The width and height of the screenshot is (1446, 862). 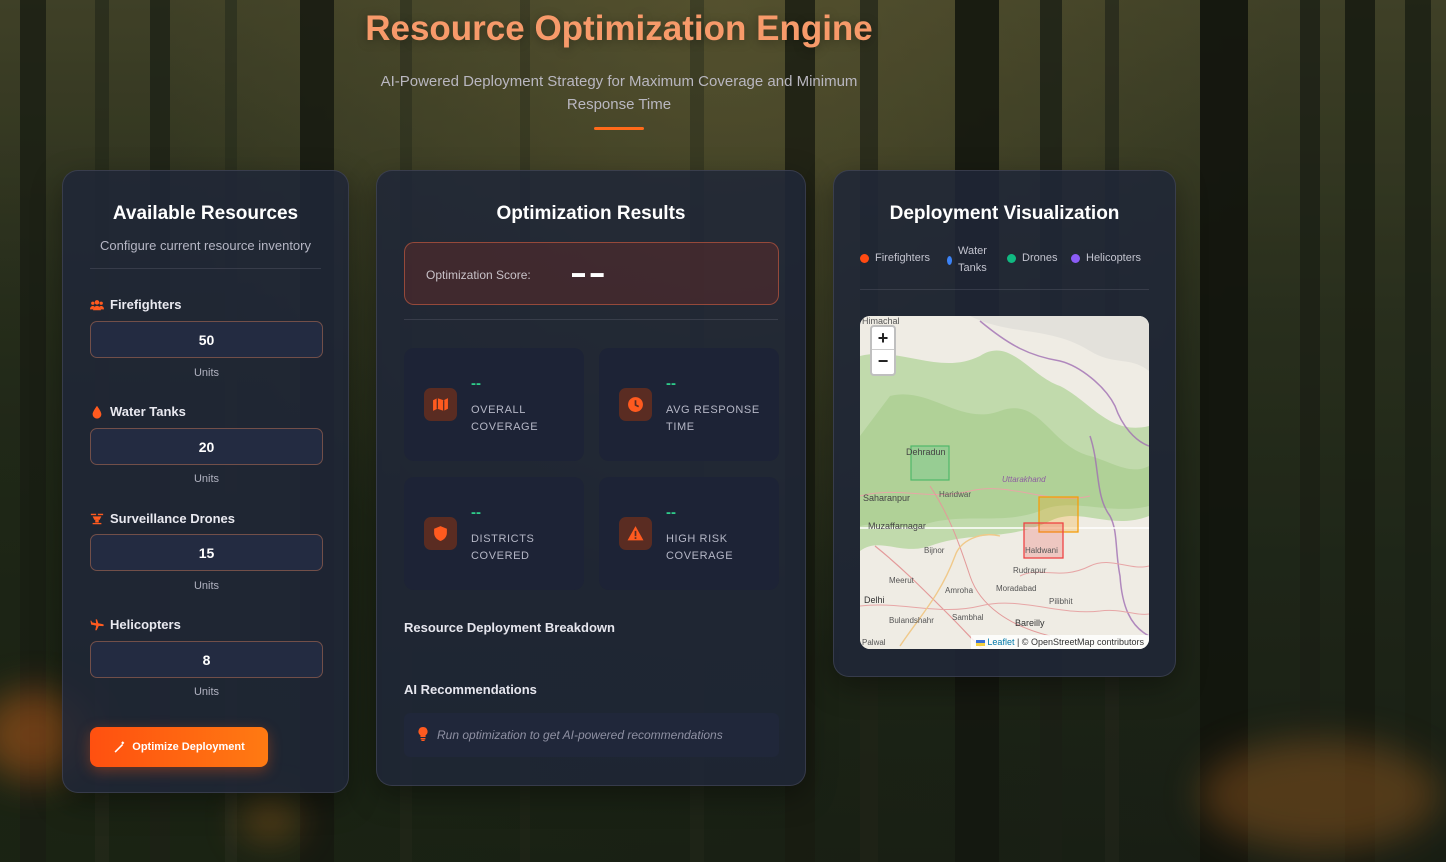 I want to click on map-label: Pilibhit, so click(x=1061, y=601).